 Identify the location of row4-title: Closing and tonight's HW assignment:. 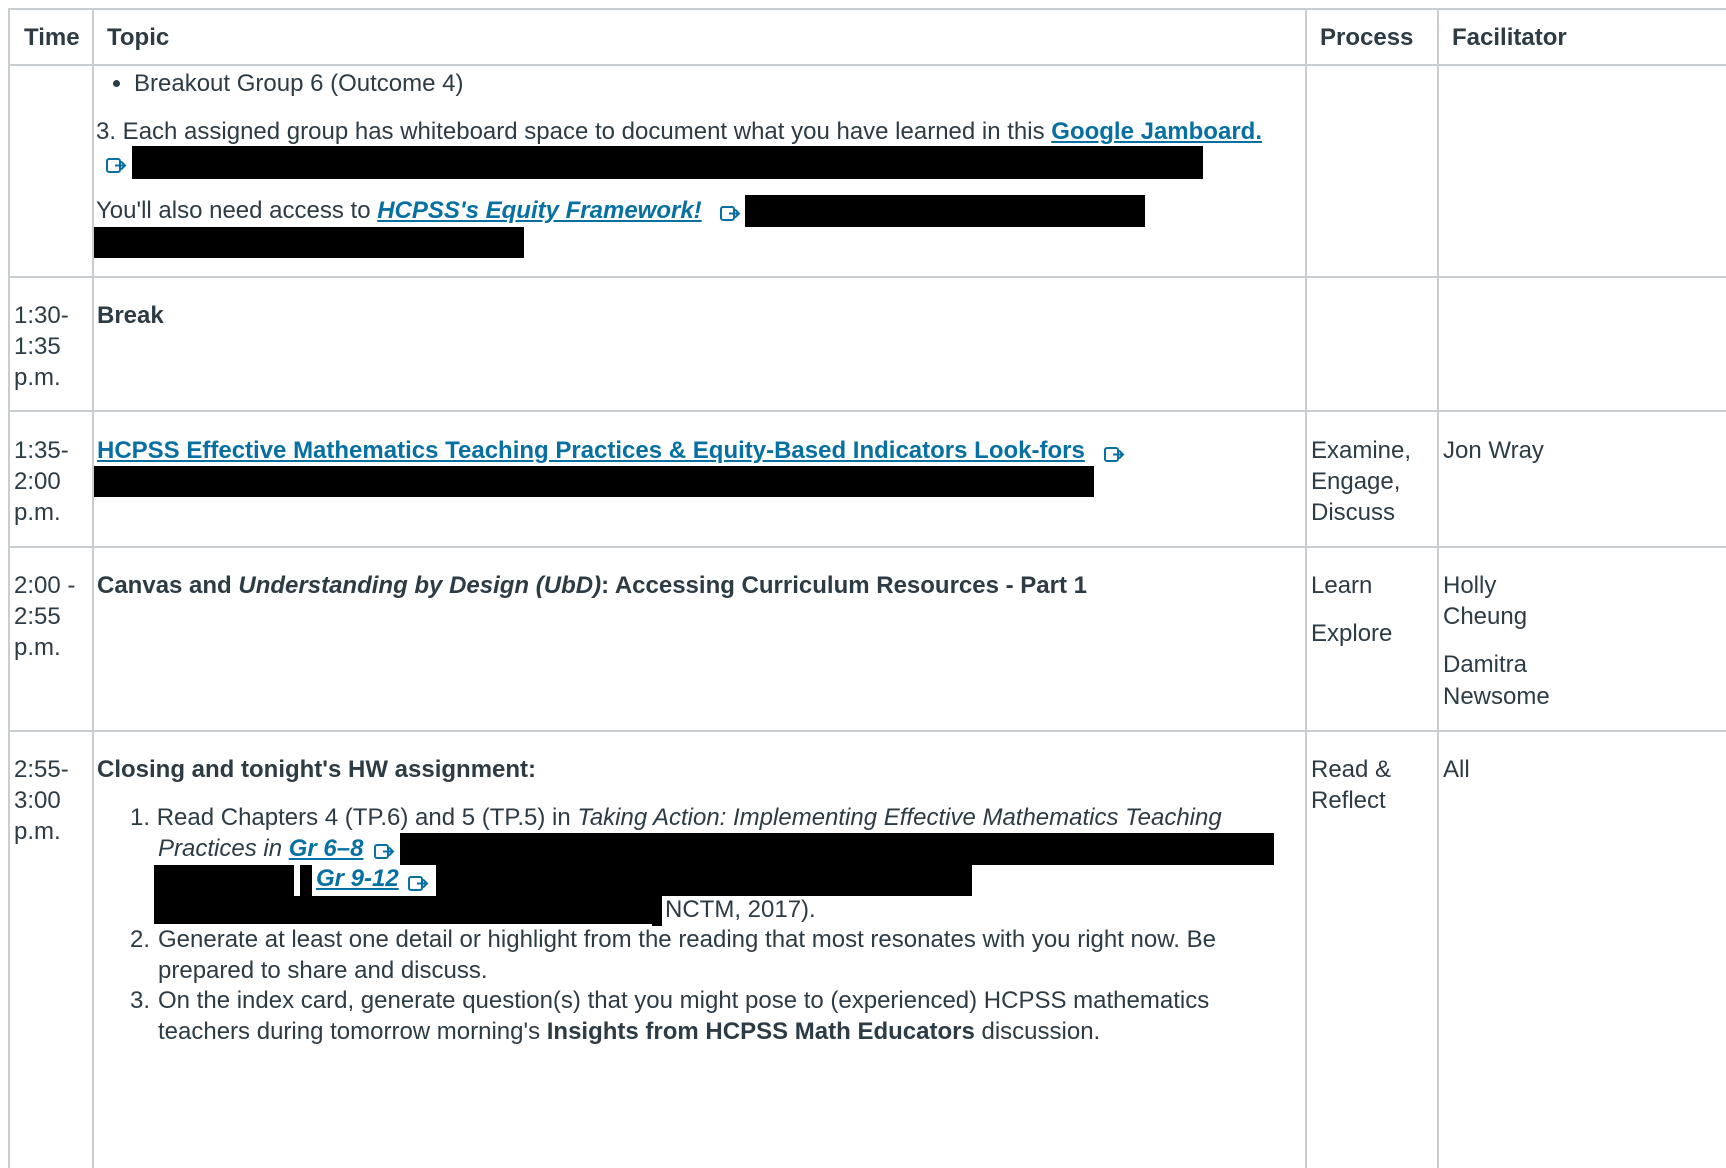
(317, 769).